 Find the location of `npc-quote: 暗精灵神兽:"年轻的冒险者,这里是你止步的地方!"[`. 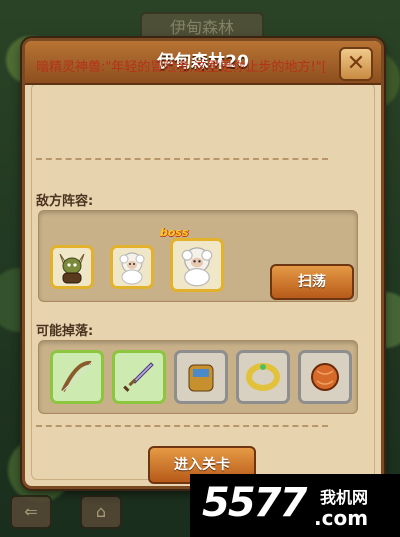

npc-quote: 暗精灵神兽:"年轻的冒险者,这里是你止步的地方!"[ is located at coordinates (181, 67).